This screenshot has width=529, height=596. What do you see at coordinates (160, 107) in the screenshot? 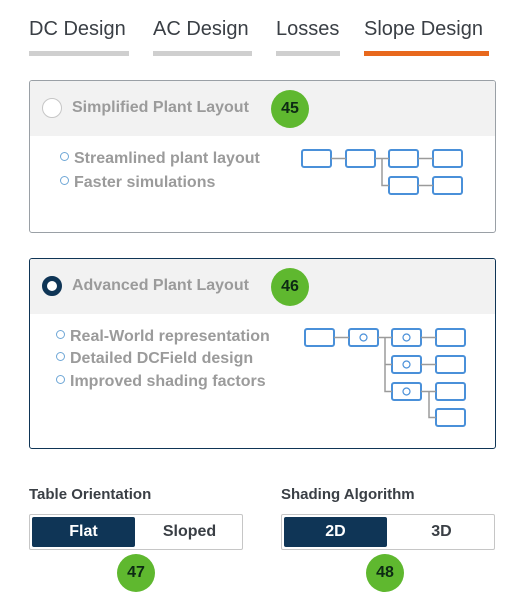
I see `card-title: Simplified Plant Layout` at bounding box center [160, 107].